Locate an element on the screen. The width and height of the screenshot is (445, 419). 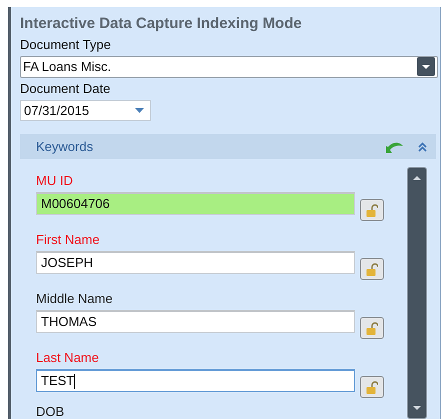
text-field: JOSEPH is located at coordinates (195, 262).